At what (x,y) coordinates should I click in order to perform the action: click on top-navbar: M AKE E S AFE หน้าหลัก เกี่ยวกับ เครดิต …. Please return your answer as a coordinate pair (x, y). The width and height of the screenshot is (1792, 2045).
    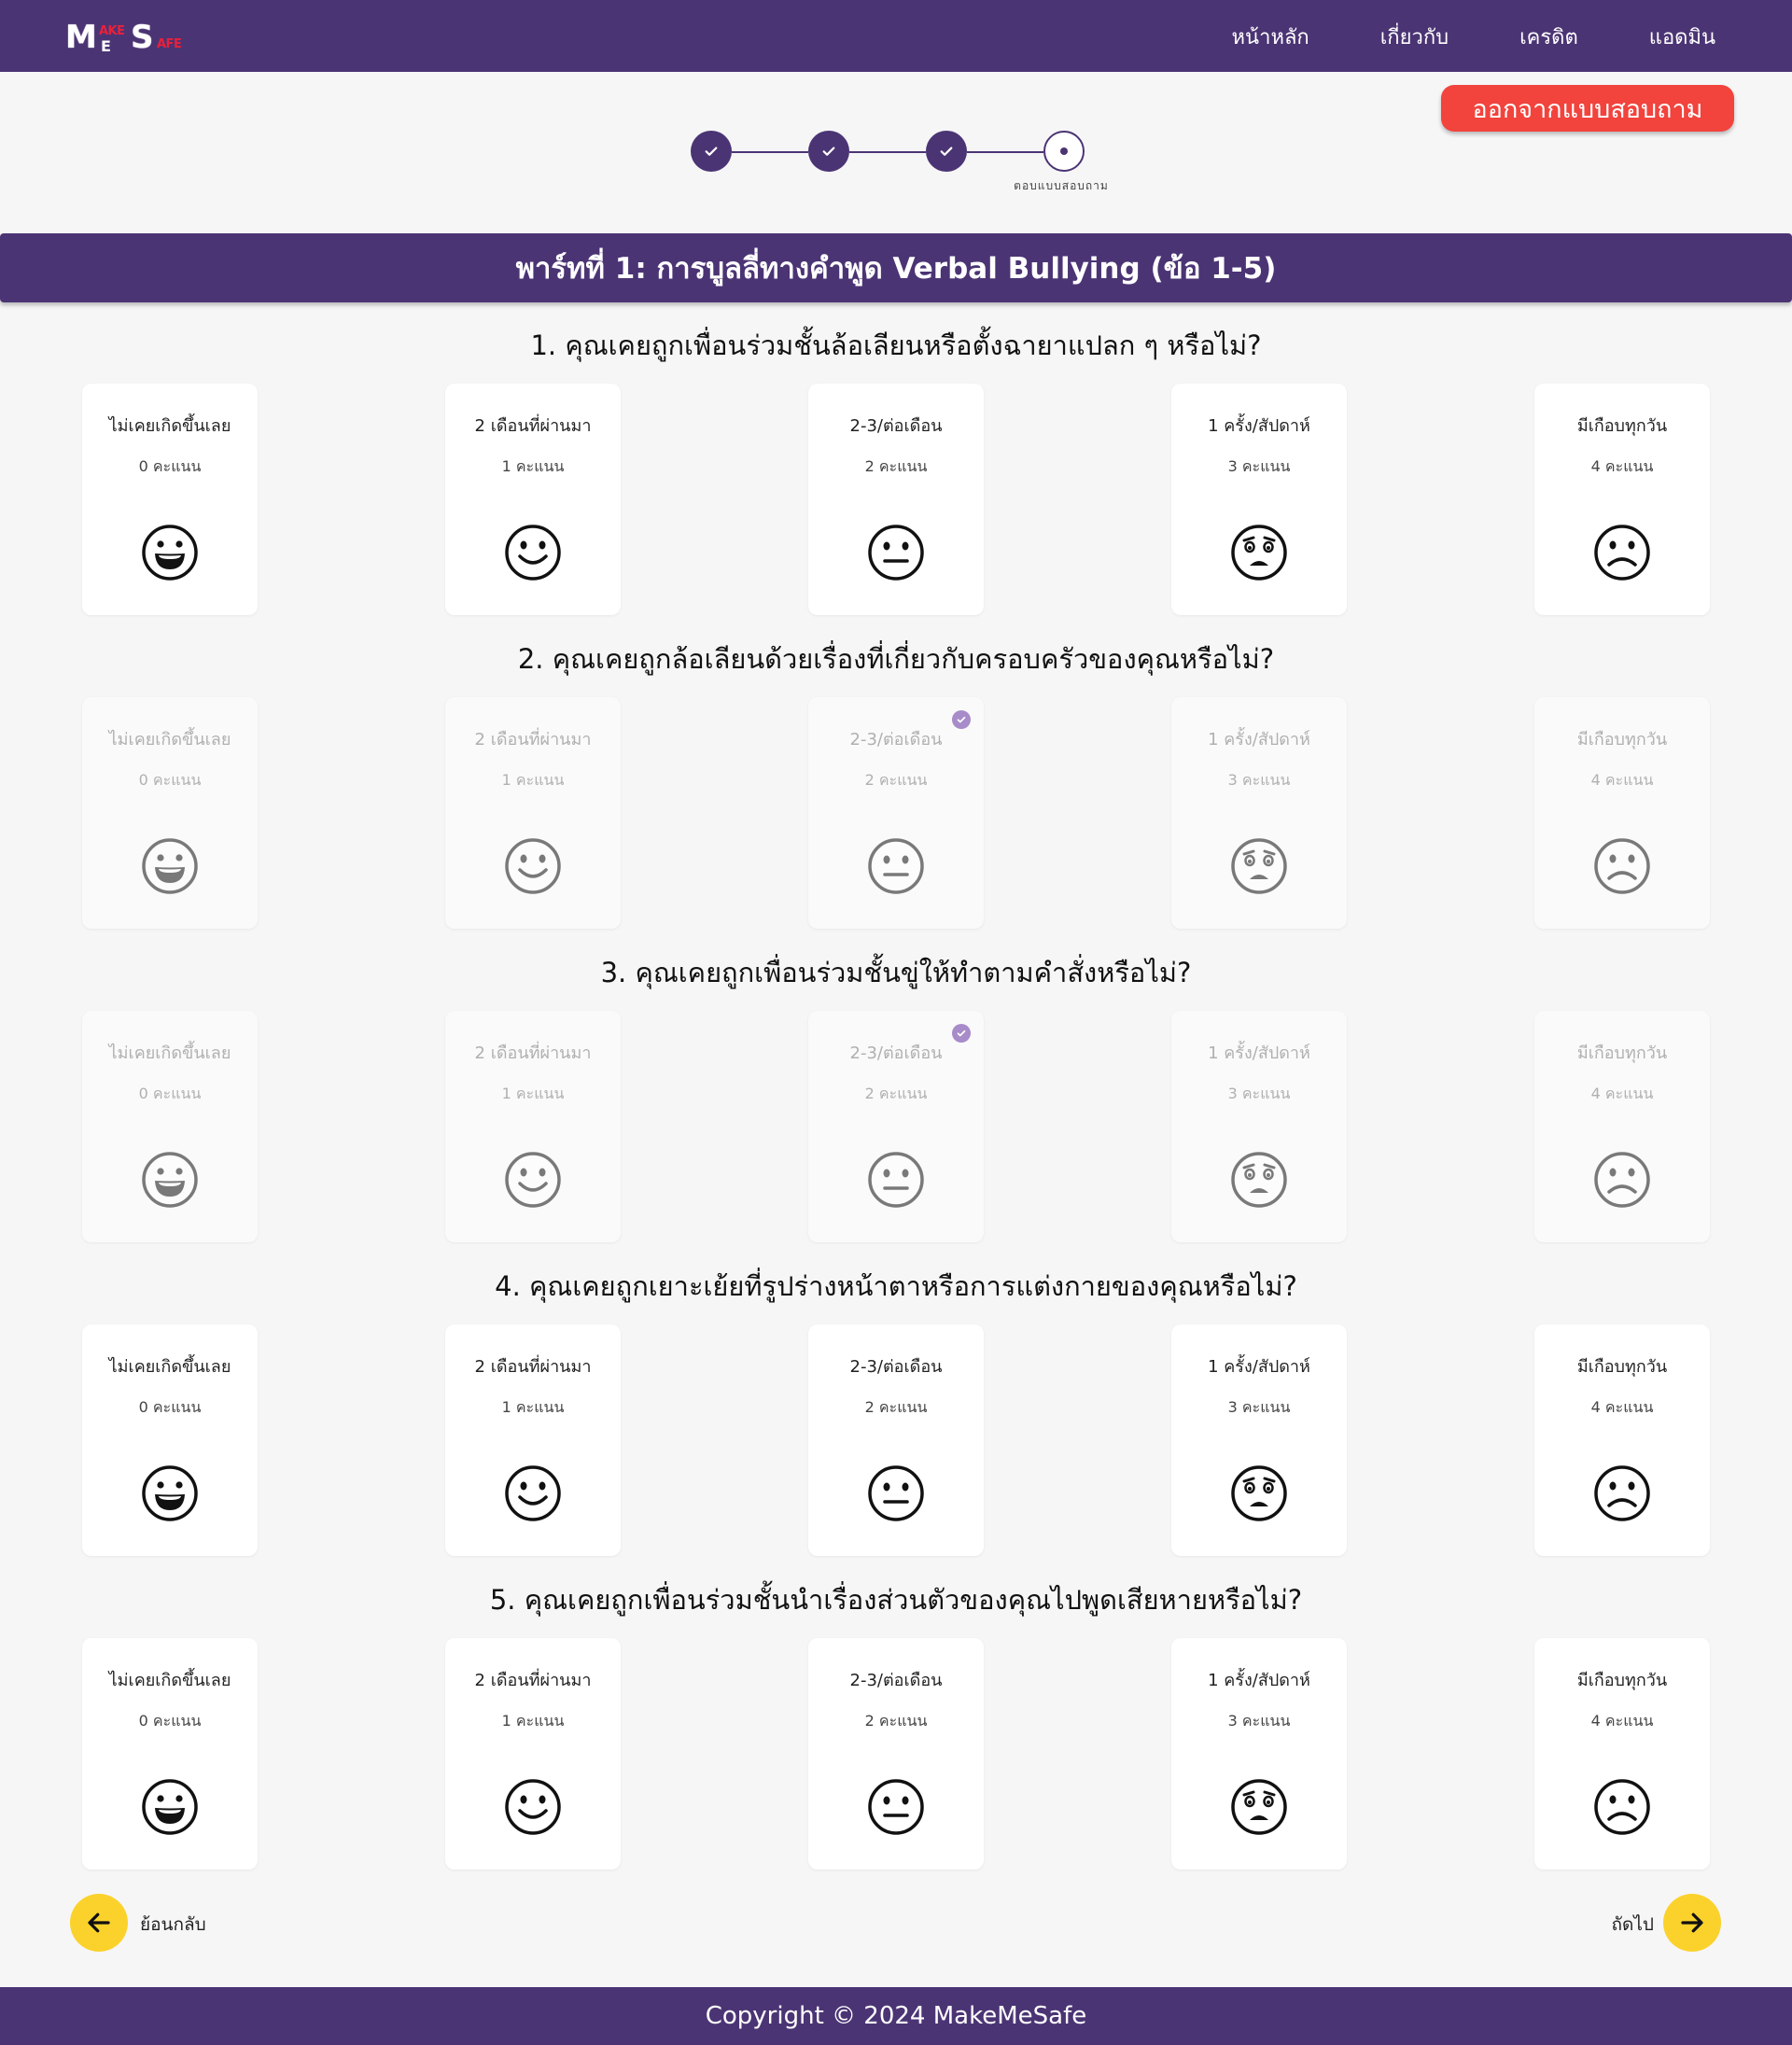
    Looking at the image, I should click on (896, 36).